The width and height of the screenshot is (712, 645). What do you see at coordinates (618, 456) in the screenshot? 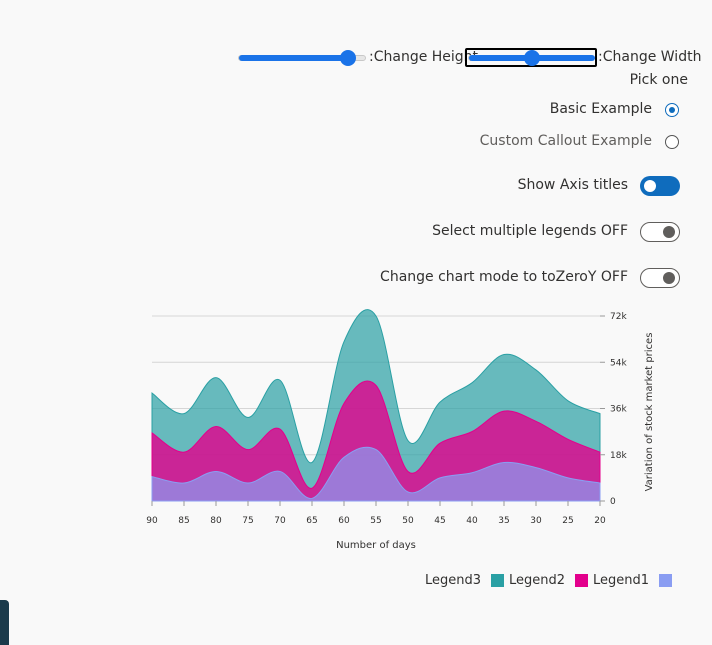
I see `y-tick-label: 18k` at bounding box center [618, 456].